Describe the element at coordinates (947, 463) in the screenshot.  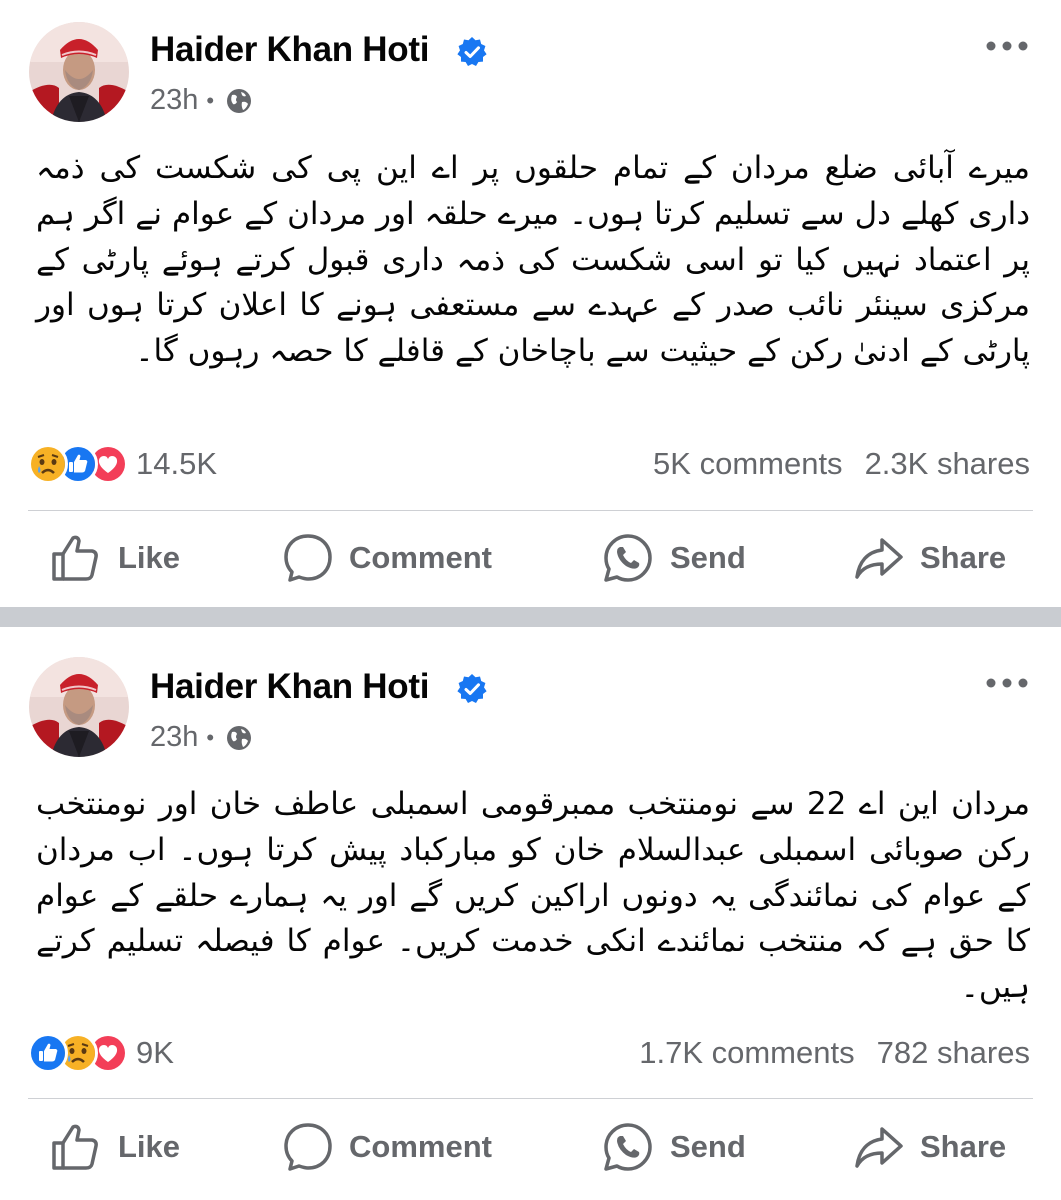
I see `shares-count: 2.3K shares` at that location.